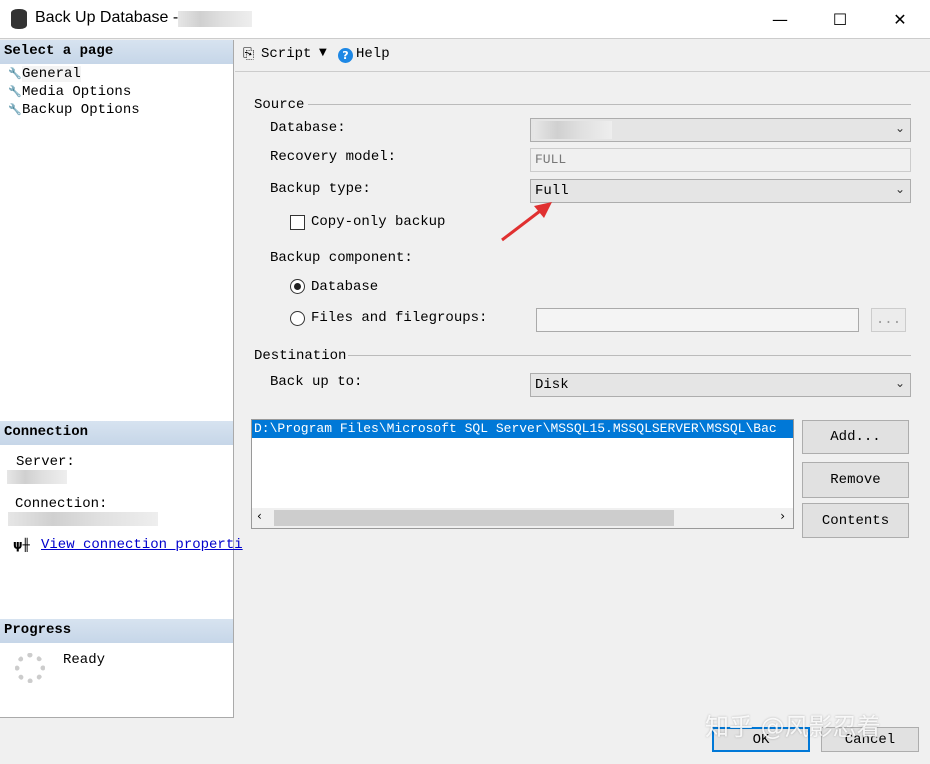  Describe the element at coordinates (780, 19) in the screenshot. I see `minimize-button: —` at that location.